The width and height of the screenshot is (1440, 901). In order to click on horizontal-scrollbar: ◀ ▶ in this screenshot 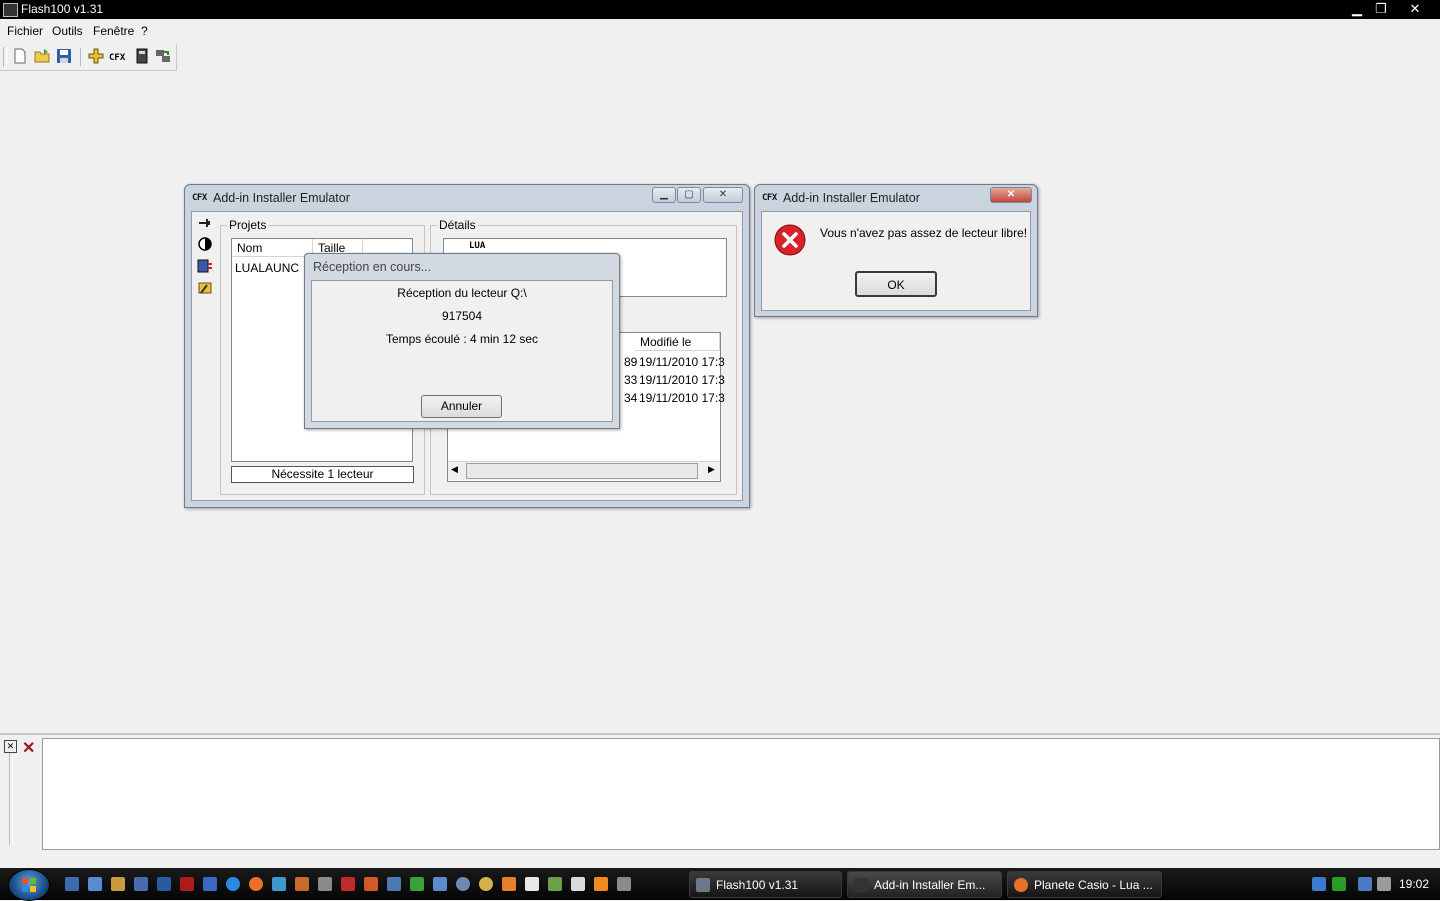, I will do `click(584, 470)`.